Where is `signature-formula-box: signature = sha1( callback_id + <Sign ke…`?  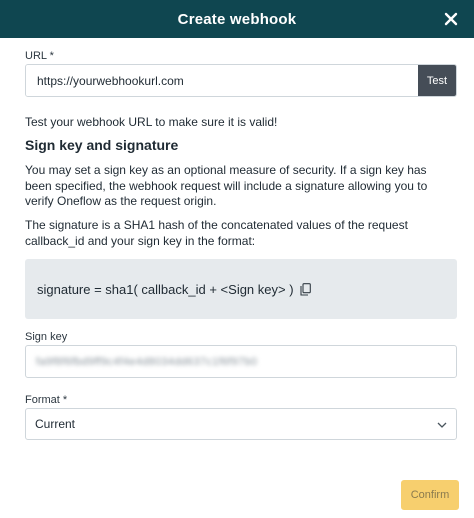 signature-formula-box: signature = sha1( callback_id + <Sign ke… is located at coordinates (241, 289).